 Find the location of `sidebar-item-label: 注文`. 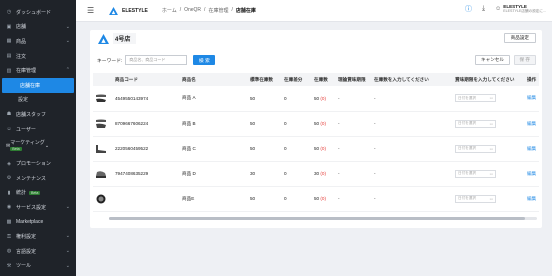

sidebar-item-label: 注文 is located at coordinates (21, 56).